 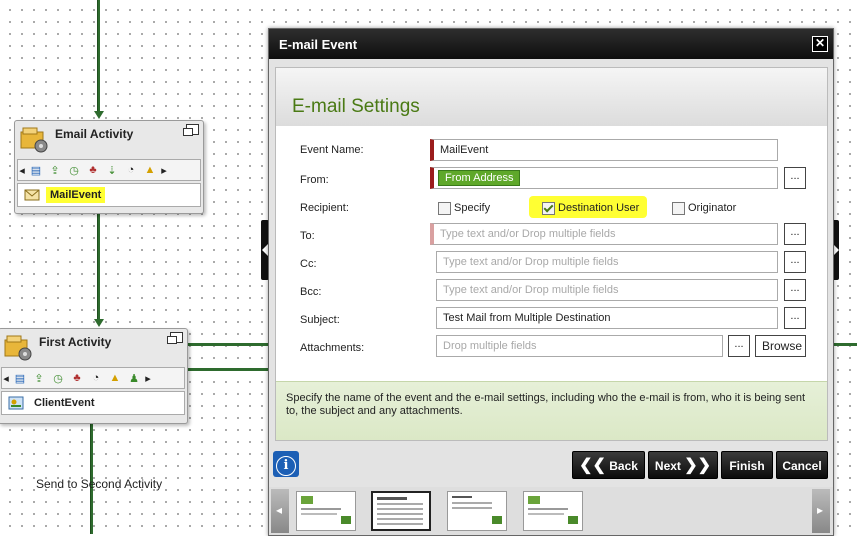 I want to click on from-address-tag: From Address, so click(x=479, y=178).